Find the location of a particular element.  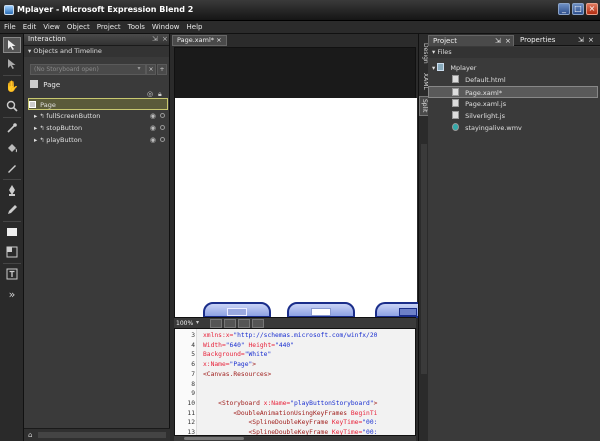

new-storyboard-button: + is located at coordinates (162, 69).